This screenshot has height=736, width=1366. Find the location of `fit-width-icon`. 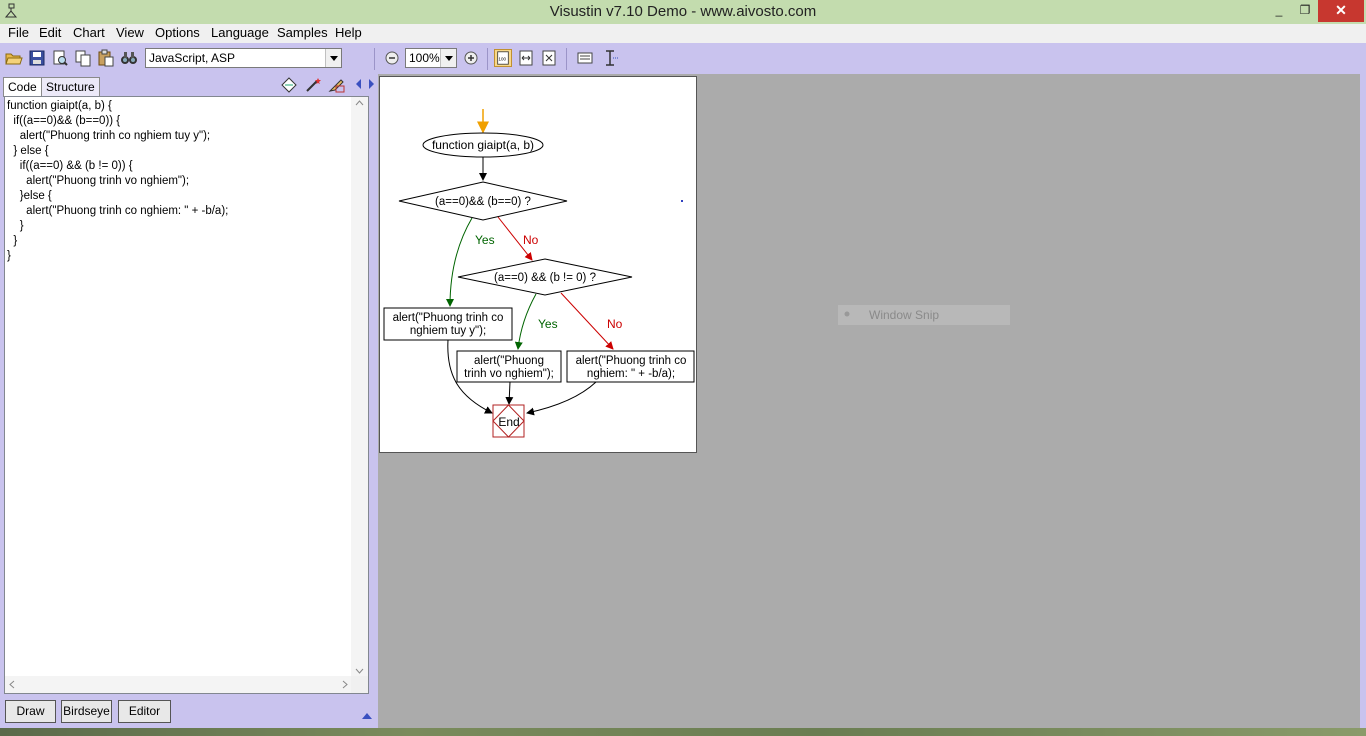

fit-width-icon is located at coordinates (526, 58).